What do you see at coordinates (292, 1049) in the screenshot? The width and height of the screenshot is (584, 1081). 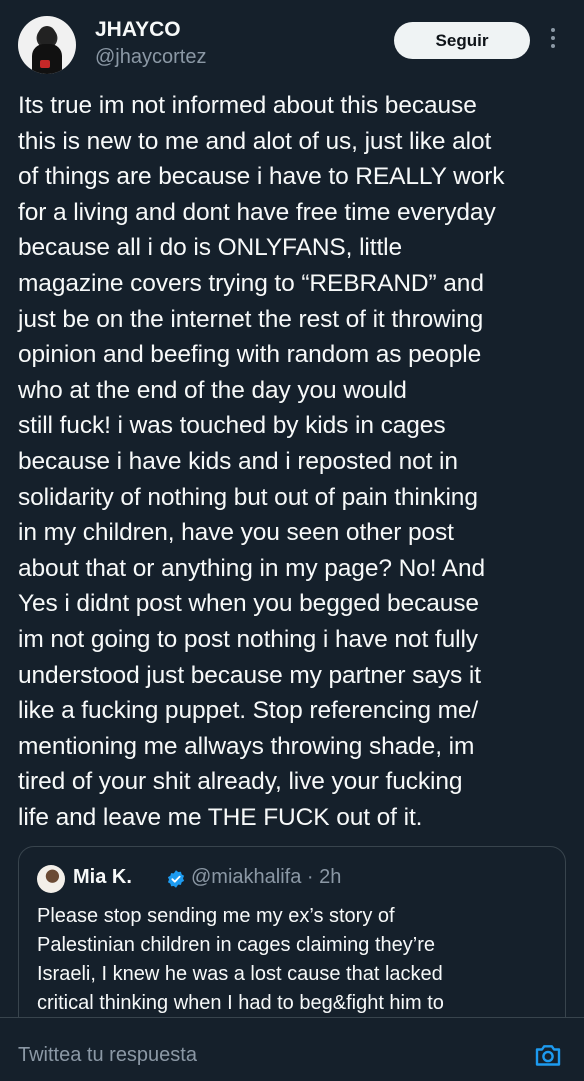 I see `reply-bar: Twittea tu respuesta` at bounding box center [292, 1049].